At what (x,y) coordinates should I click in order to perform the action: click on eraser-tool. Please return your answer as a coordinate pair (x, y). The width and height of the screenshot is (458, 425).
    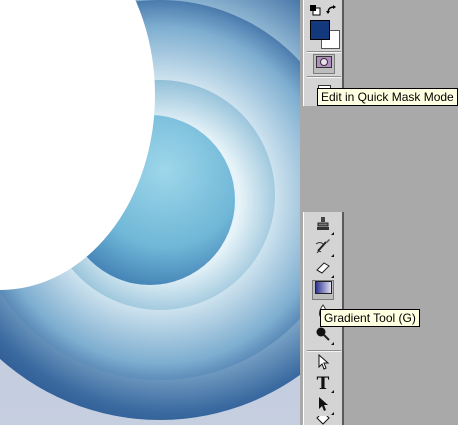
    Looking at the image, I should click on (323, 269).